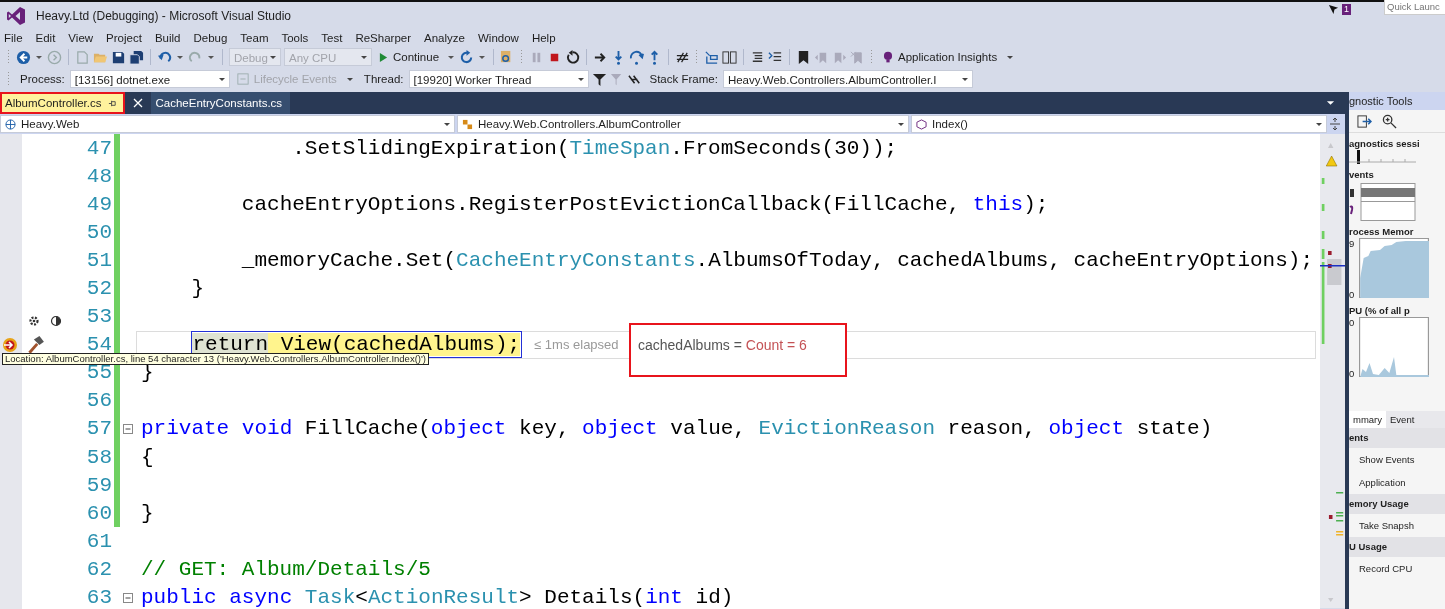 The width and height of the screenshot is (1445, 609). I want to click on code-line: cacheEntryOptions.RegisterPostEvictionCallback(FillCache, this);, so click(644, 204).